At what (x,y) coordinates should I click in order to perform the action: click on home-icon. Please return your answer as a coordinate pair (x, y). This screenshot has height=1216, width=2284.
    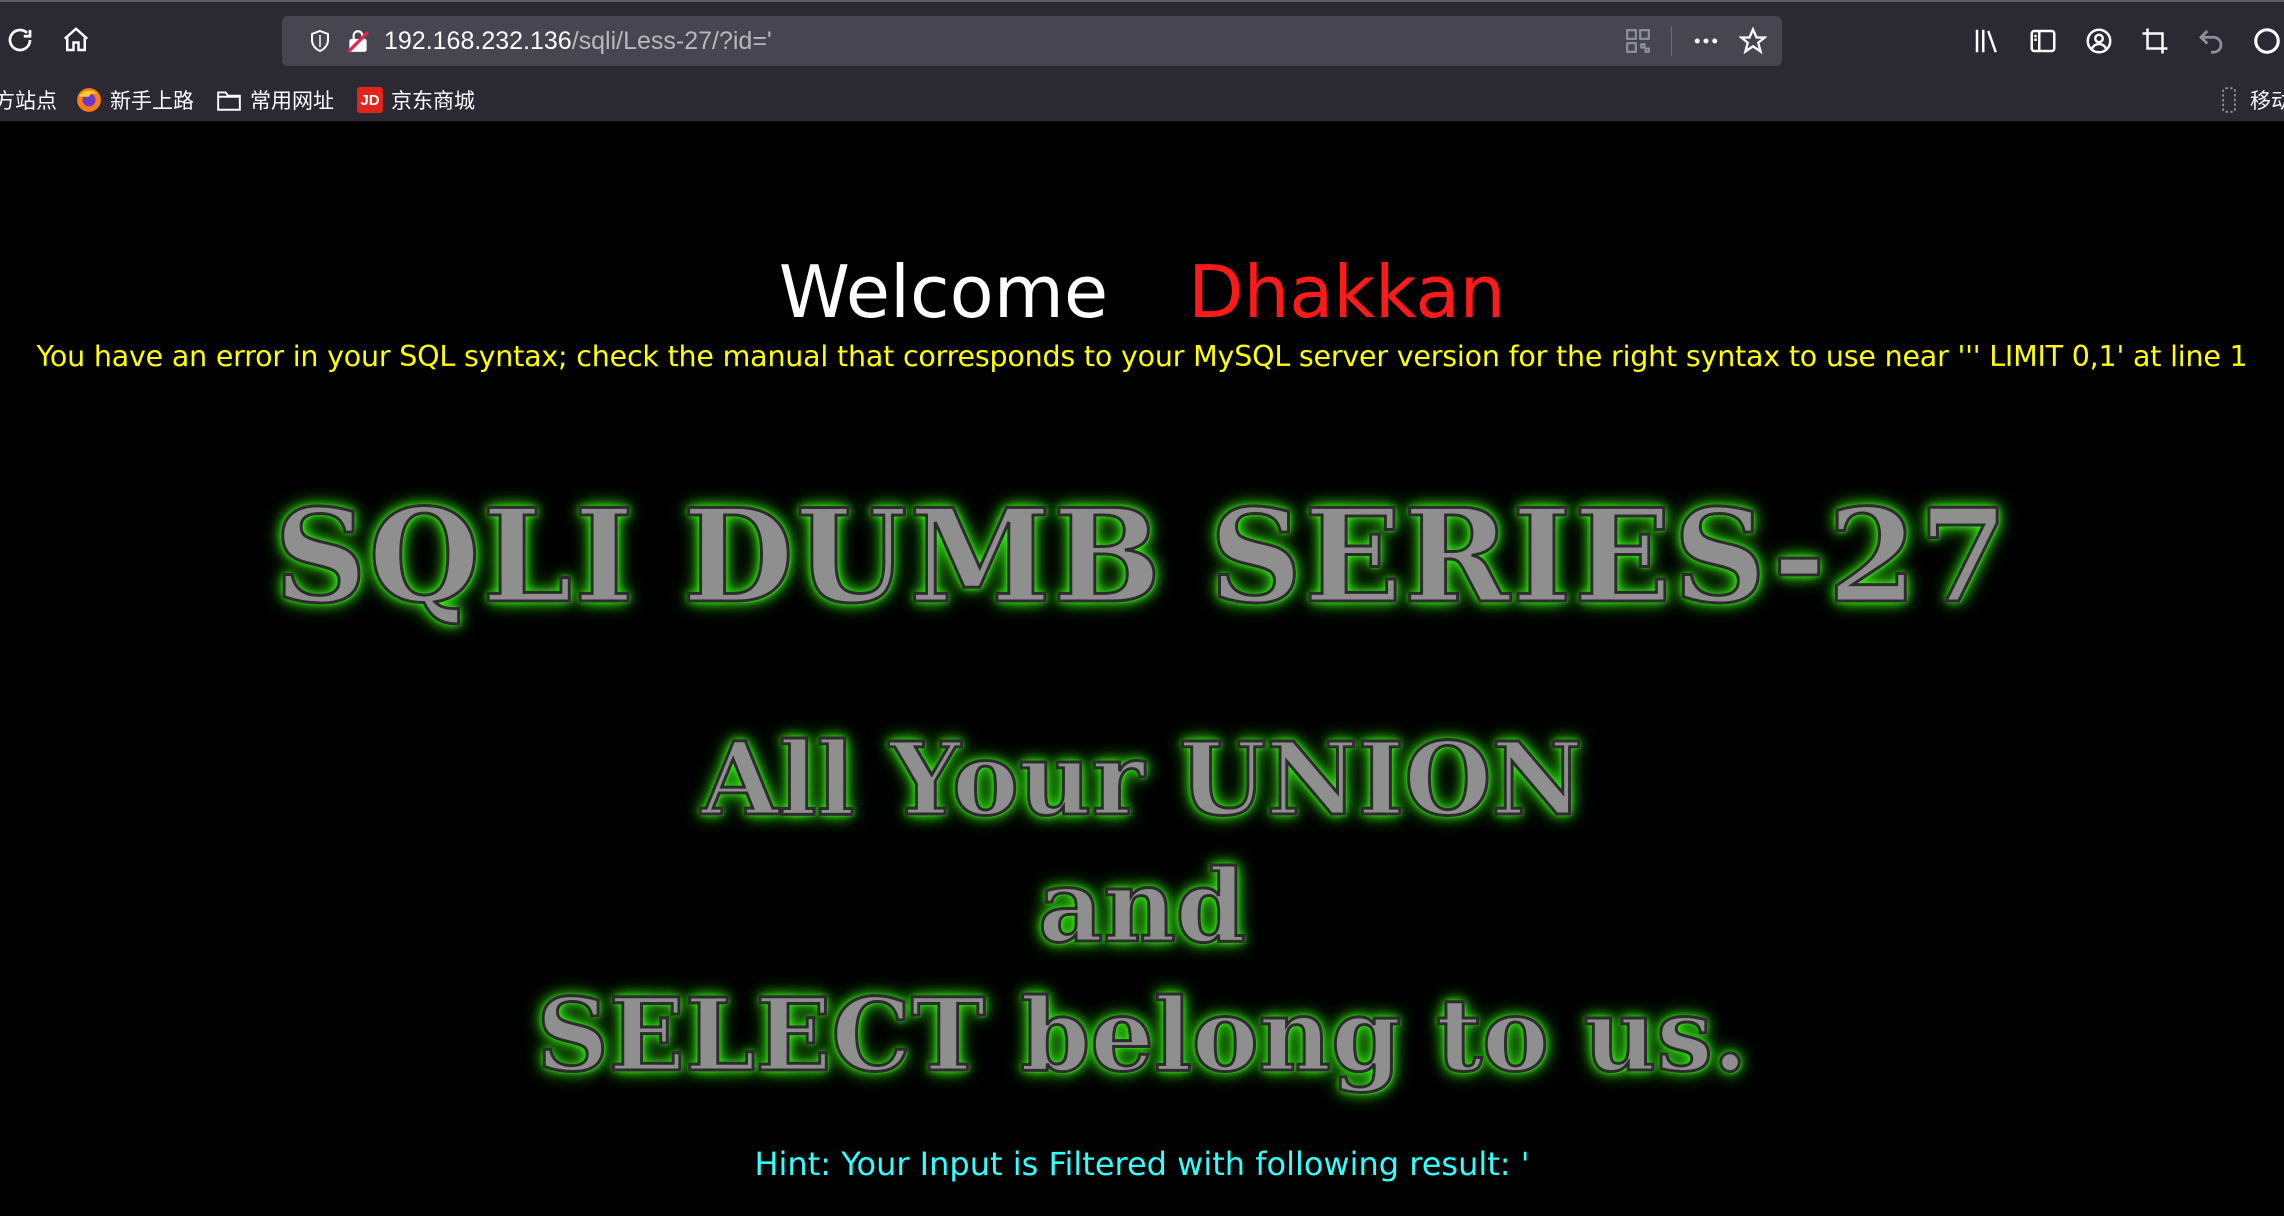
    Looking at the image, I should click on (76, 39).